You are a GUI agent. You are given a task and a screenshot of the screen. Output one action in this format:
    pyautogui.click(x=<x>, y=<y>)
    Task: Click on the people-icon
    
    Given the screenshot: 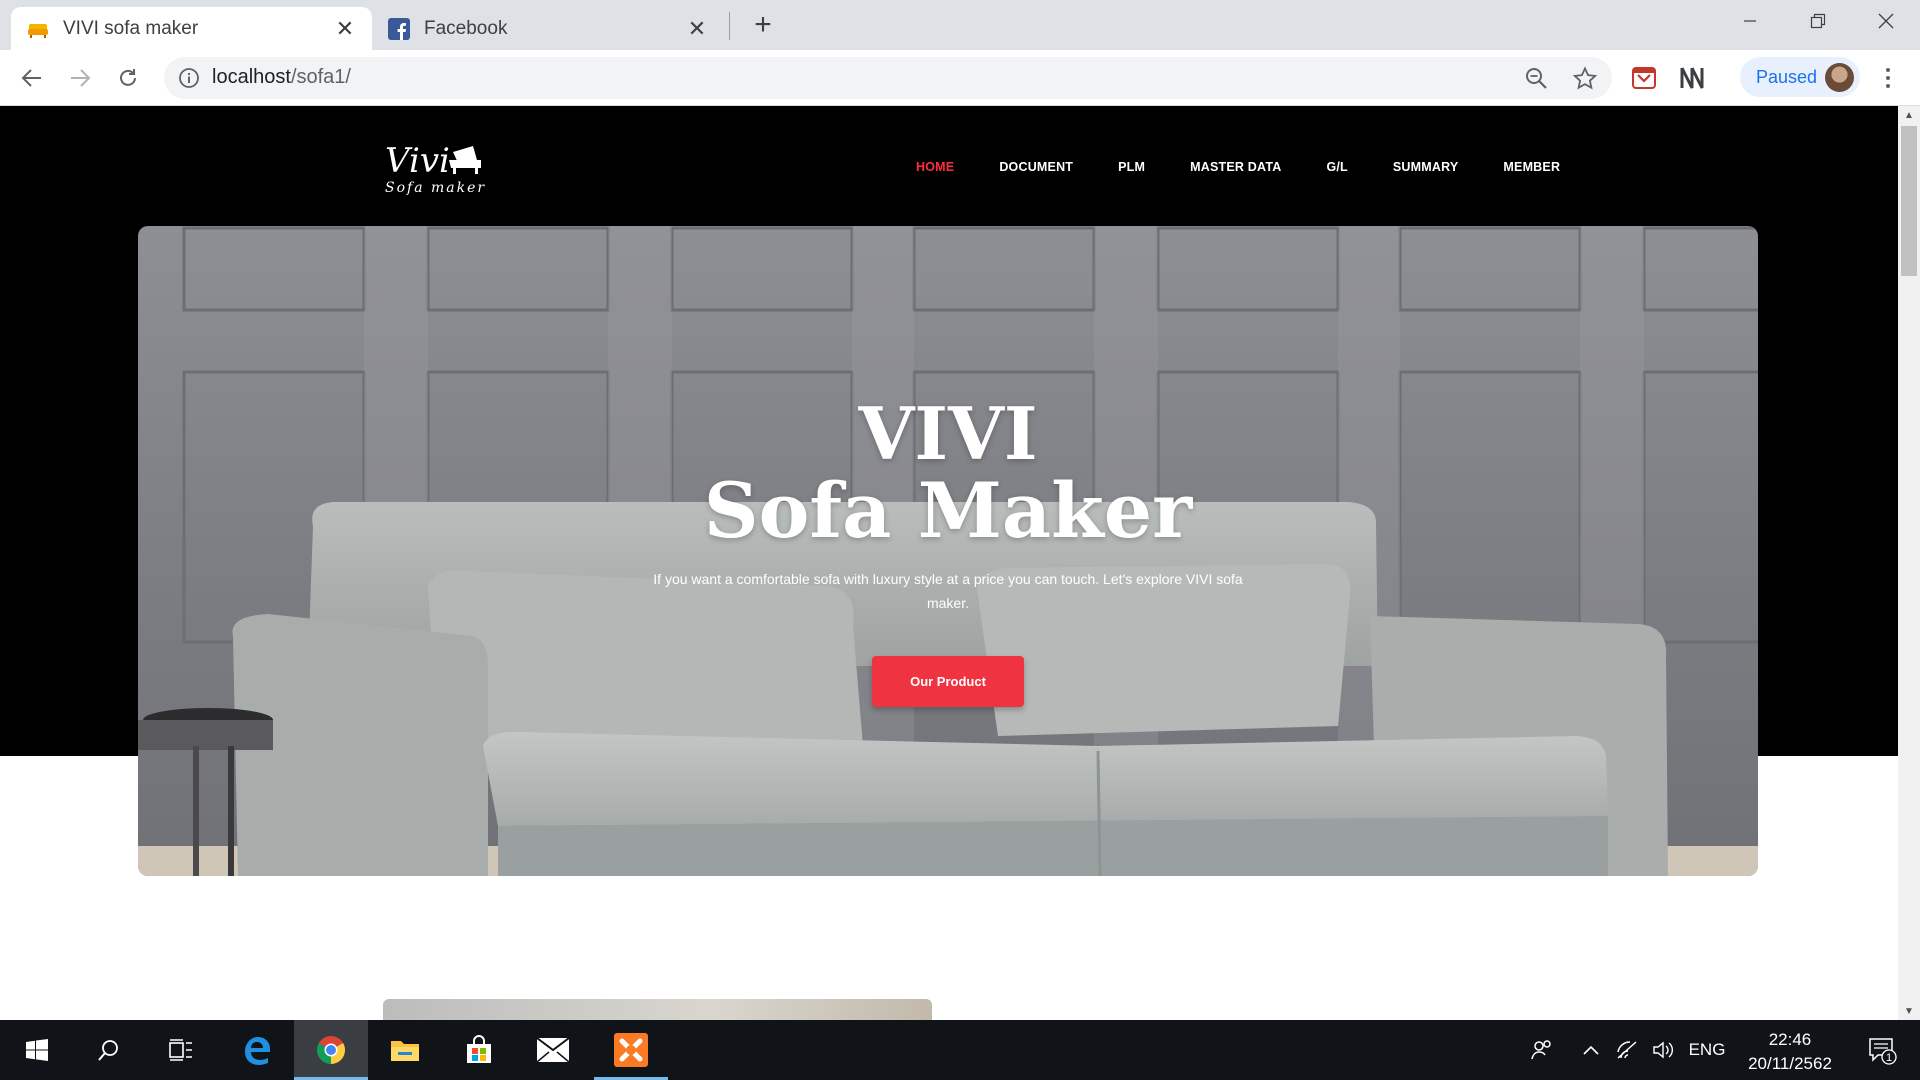 What is the action you would take?
    pyautogui.click(x=1541, y=1050)
    